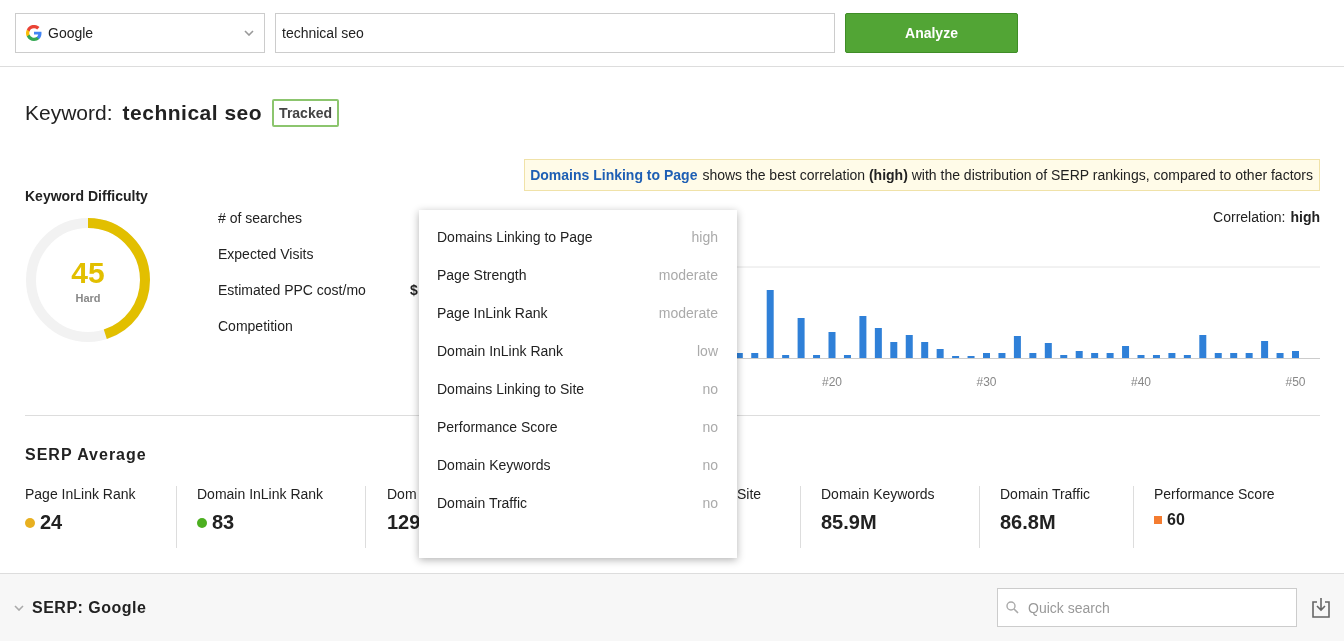 Image resolution: width=1344 pixels, height=641 pixels. What do you see at coordinates (578, 438) in the screenshot?
I see `menu-item: Performance Score no` at bounding box center [578, 438].